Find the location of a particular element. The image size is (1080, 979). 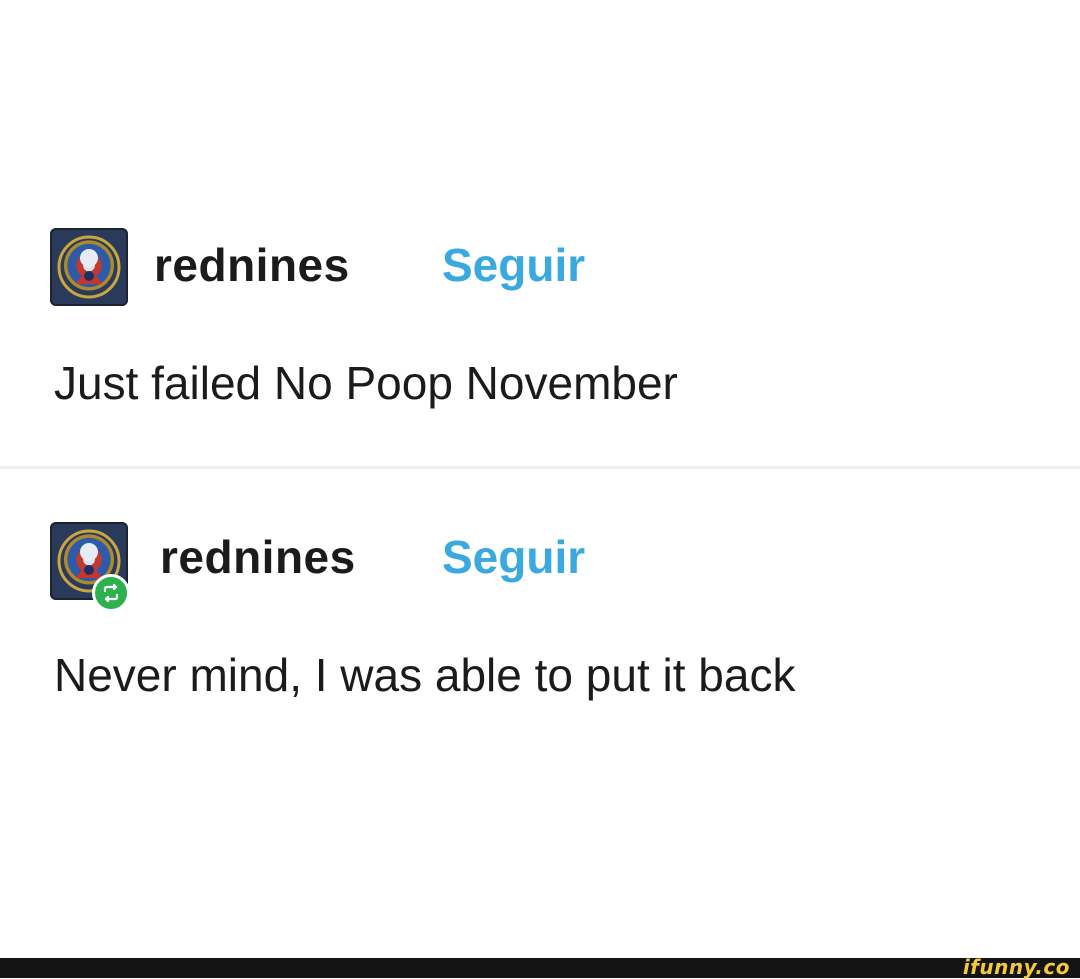

reblog-icon is located at coordinates (111, 593).